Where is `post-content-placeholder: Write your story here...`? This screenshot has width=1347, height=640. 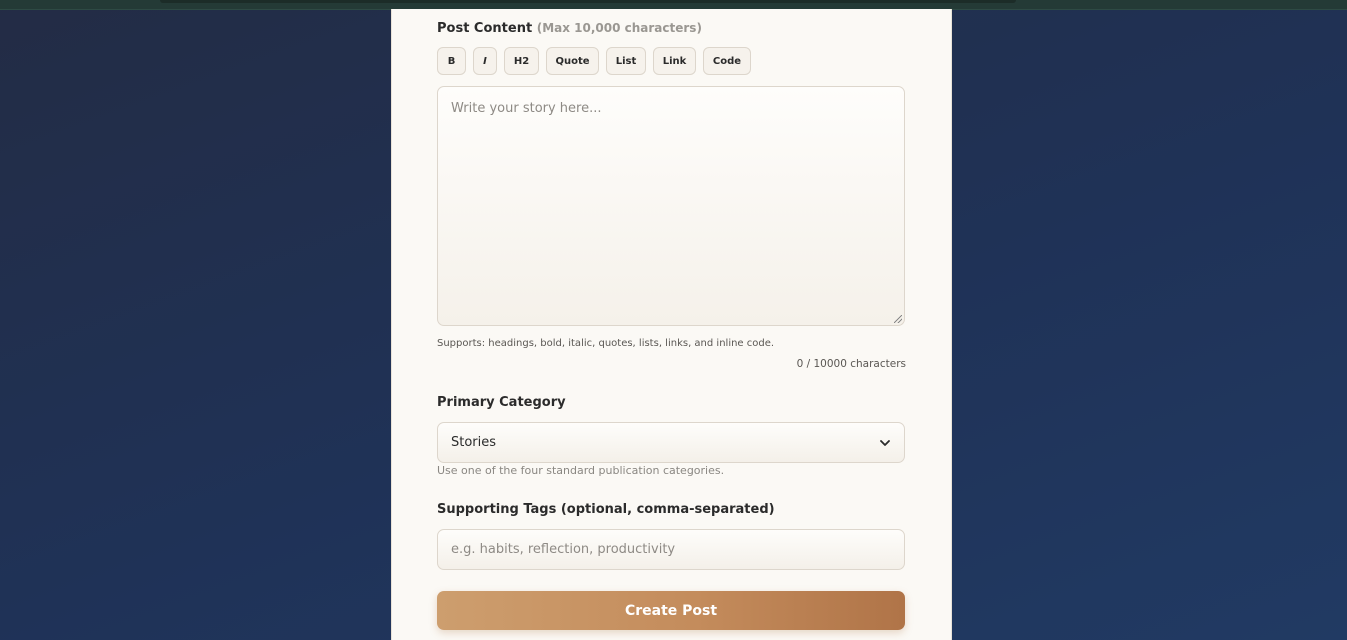 post-content-placeholder: Write your story here... is located at coordinates (526, 108).